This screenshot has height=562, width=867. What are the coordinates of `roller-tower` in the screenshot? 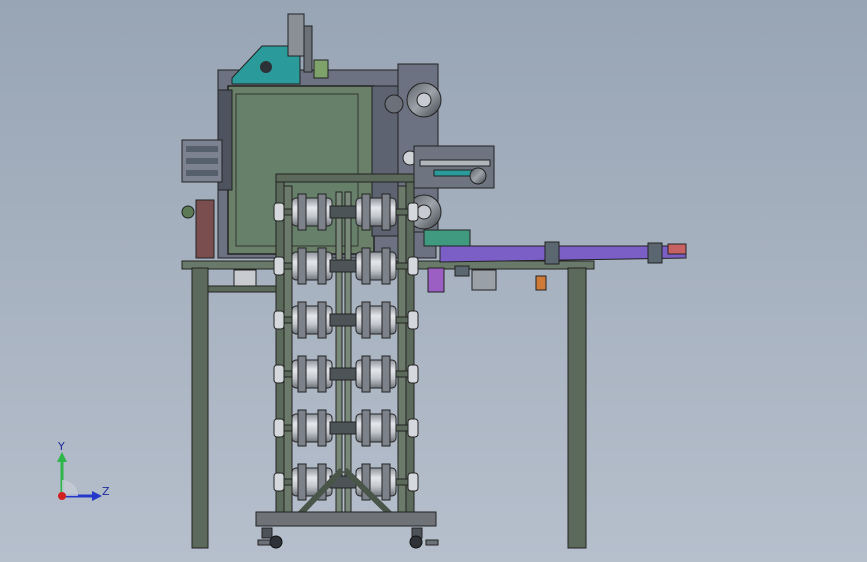 It's located at (346, 350).